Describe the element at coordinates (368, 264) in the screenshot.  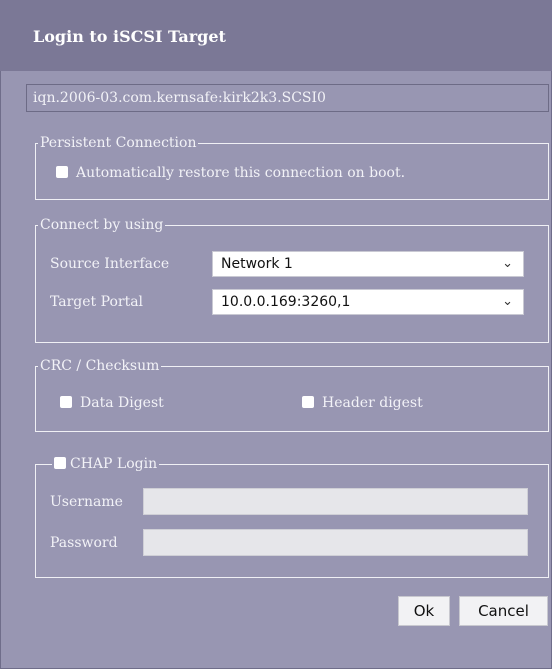
I see `source-interface-select: Network 1 ⌄` at that location.